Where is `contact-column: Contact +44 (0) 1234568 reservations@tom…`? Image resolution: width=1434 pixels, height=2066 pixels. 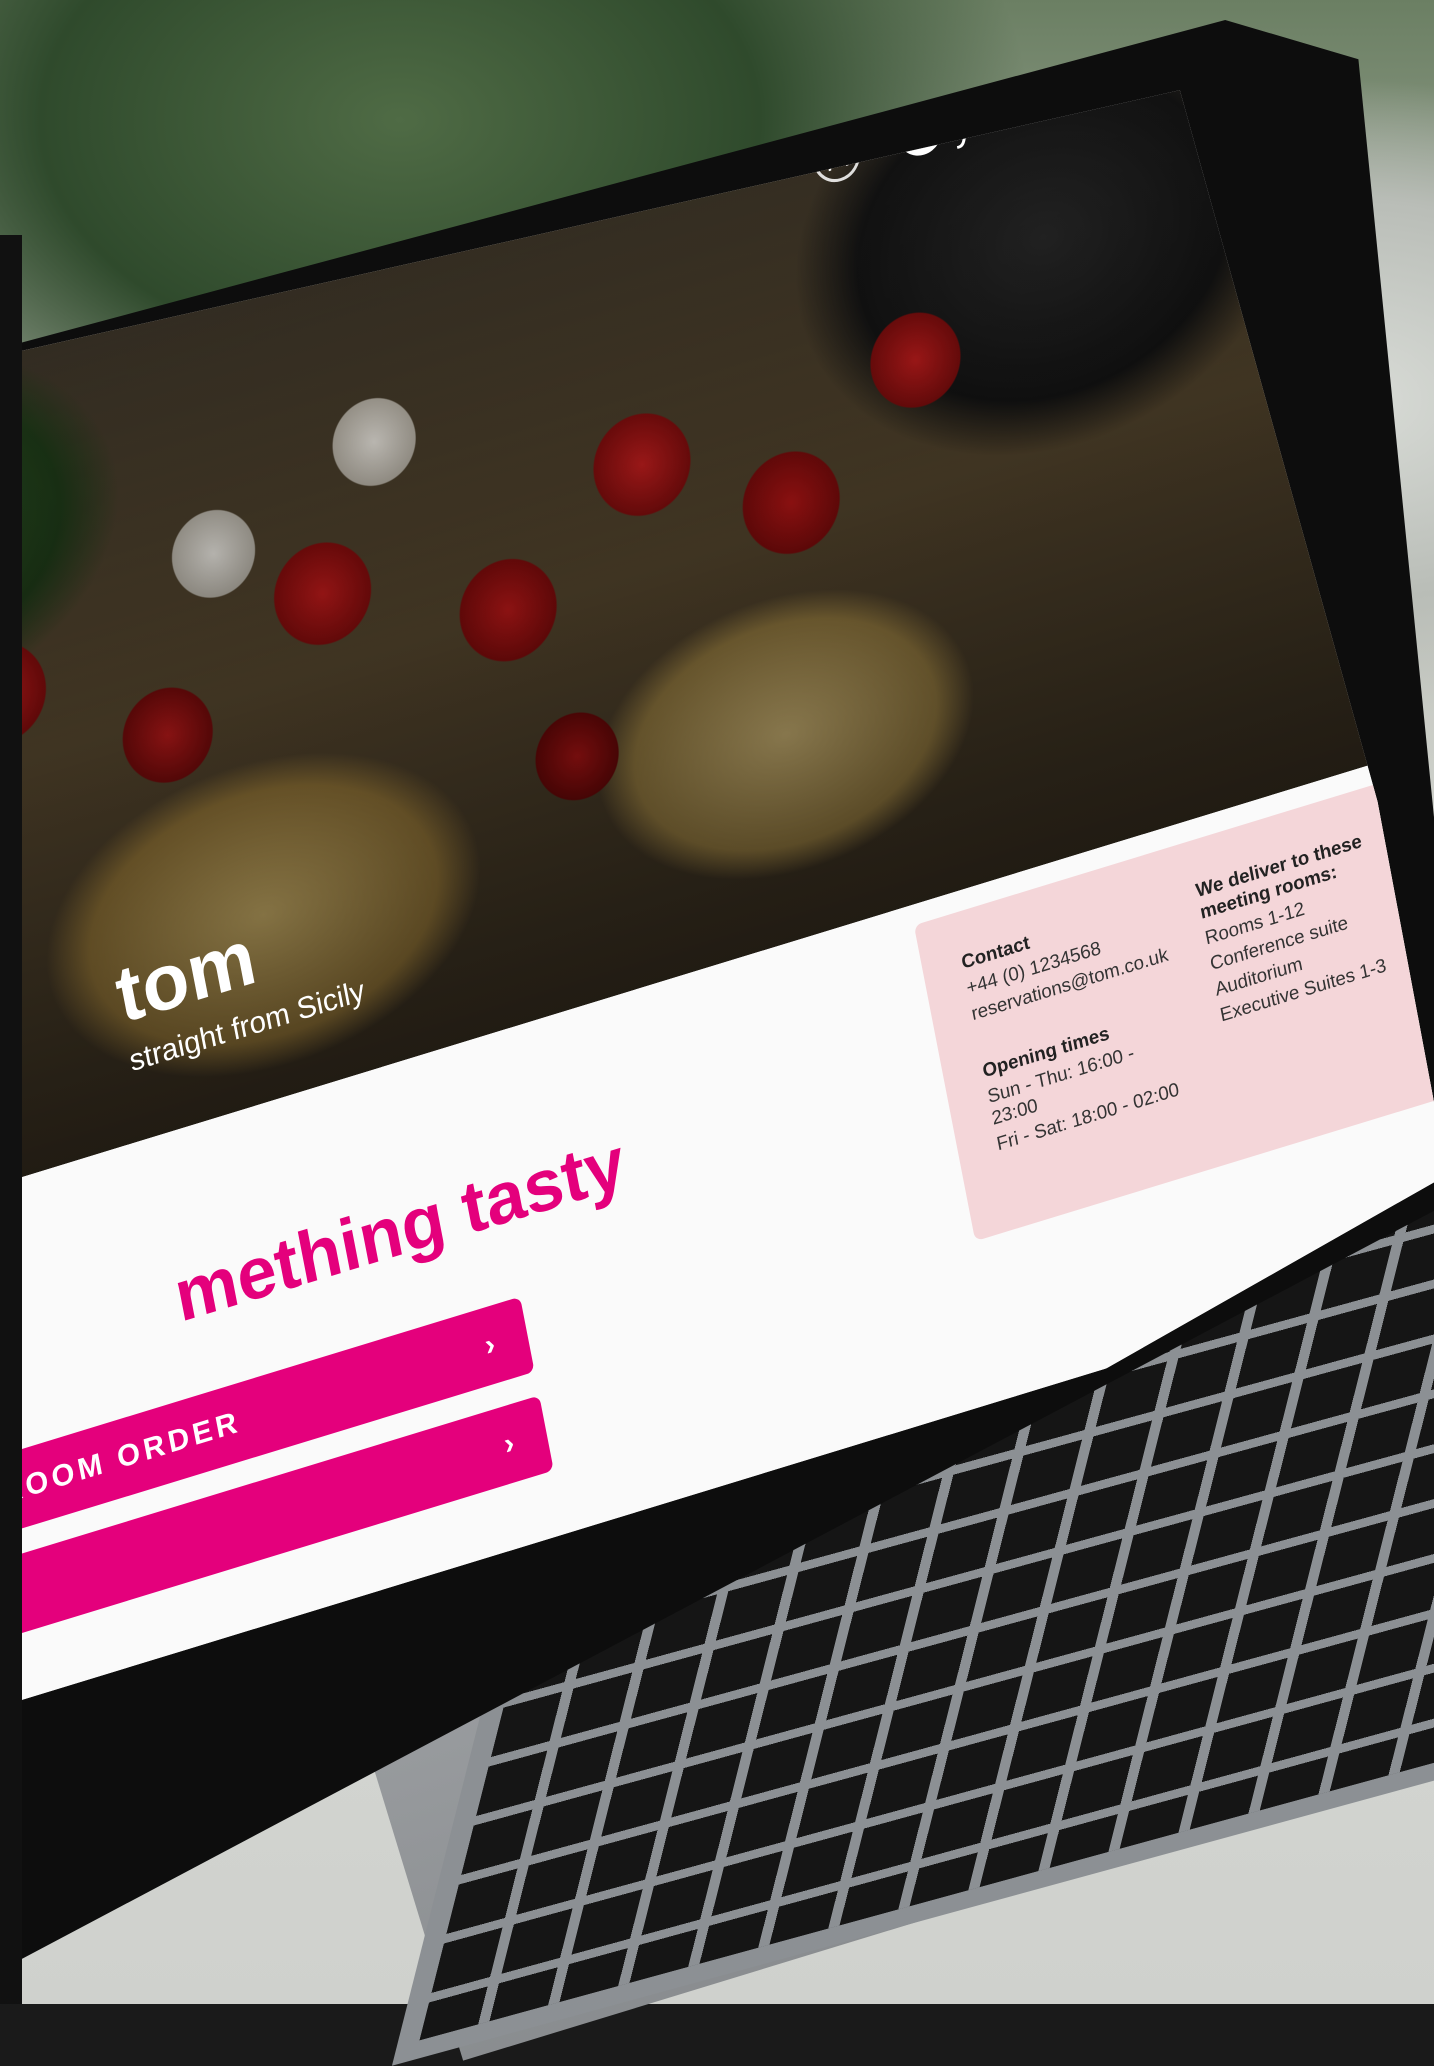 contact-column: Contact +44 (0) 1234568 reservations@tom… is located at coordinates (1081, 1041).